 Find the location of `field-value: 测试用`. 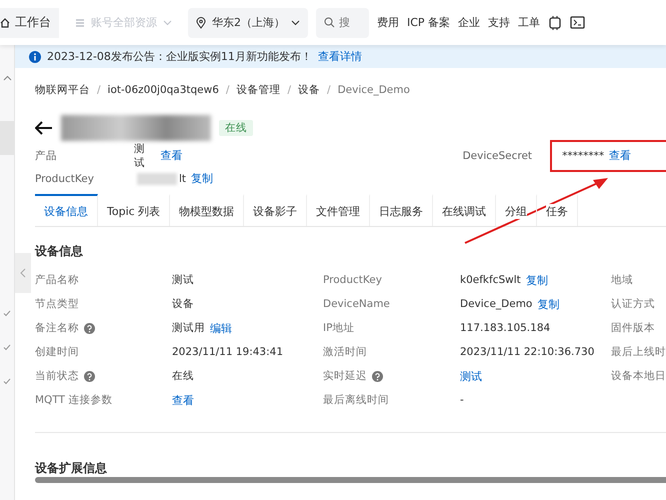

field-value: 测试用 is located at coordinates (188, 328).